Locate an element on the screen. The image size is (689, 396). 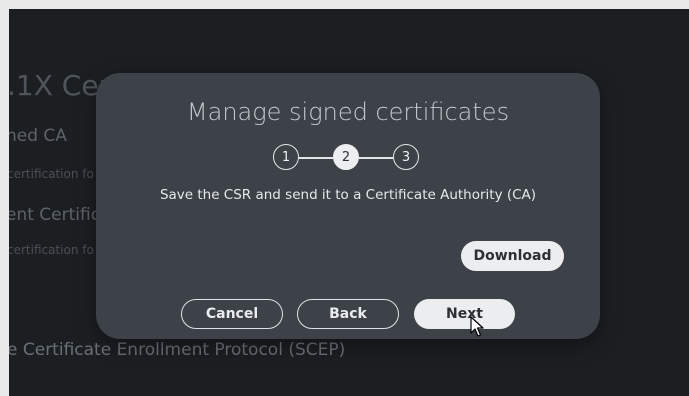
cancel-button: Cancel is located at coordinates (232, 314).